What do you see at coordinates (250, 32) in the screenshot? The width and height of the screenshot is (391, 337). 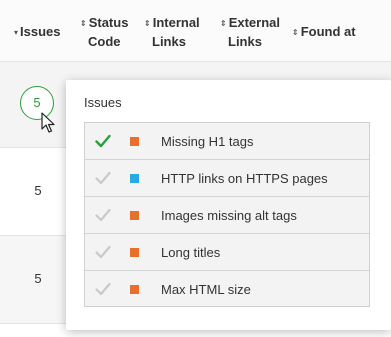 I see `column-header-external-links: ⇕ External Links` at bounding box center [250, 32].